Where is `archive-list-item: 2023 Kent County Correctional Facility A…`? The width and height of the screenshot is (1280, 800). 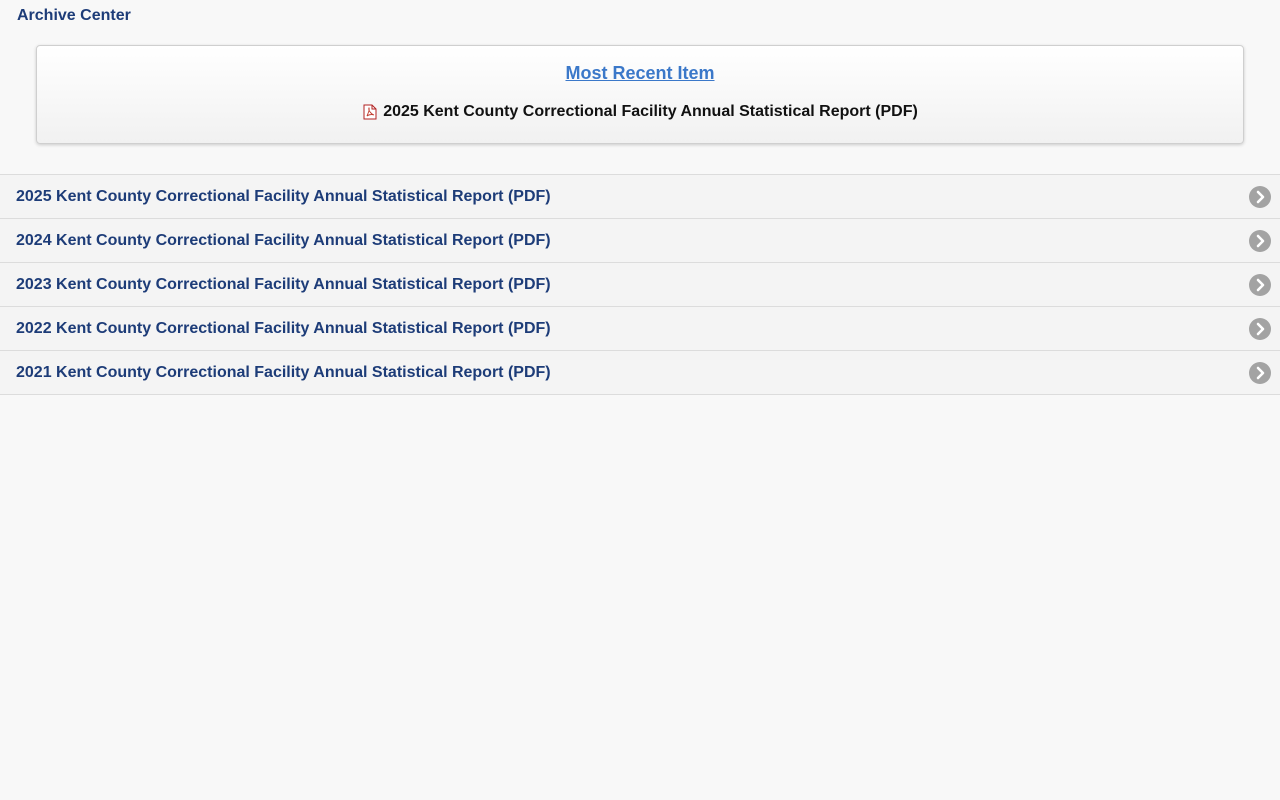 archive-list-item: 2023 Kent County Correctional Facility A… is located at coordinates (640, 285).